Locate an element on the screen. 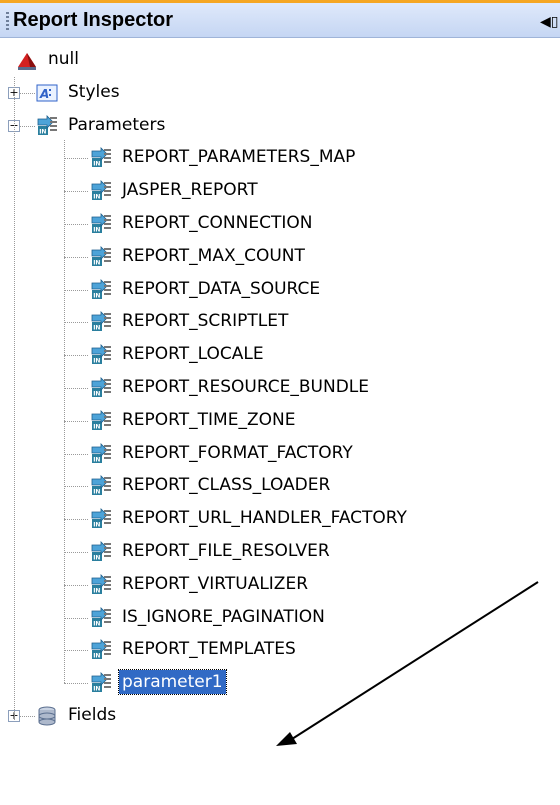 This screenshot has width=560, height=805. annotation-arrow-head is located at coordinates (286, 739).